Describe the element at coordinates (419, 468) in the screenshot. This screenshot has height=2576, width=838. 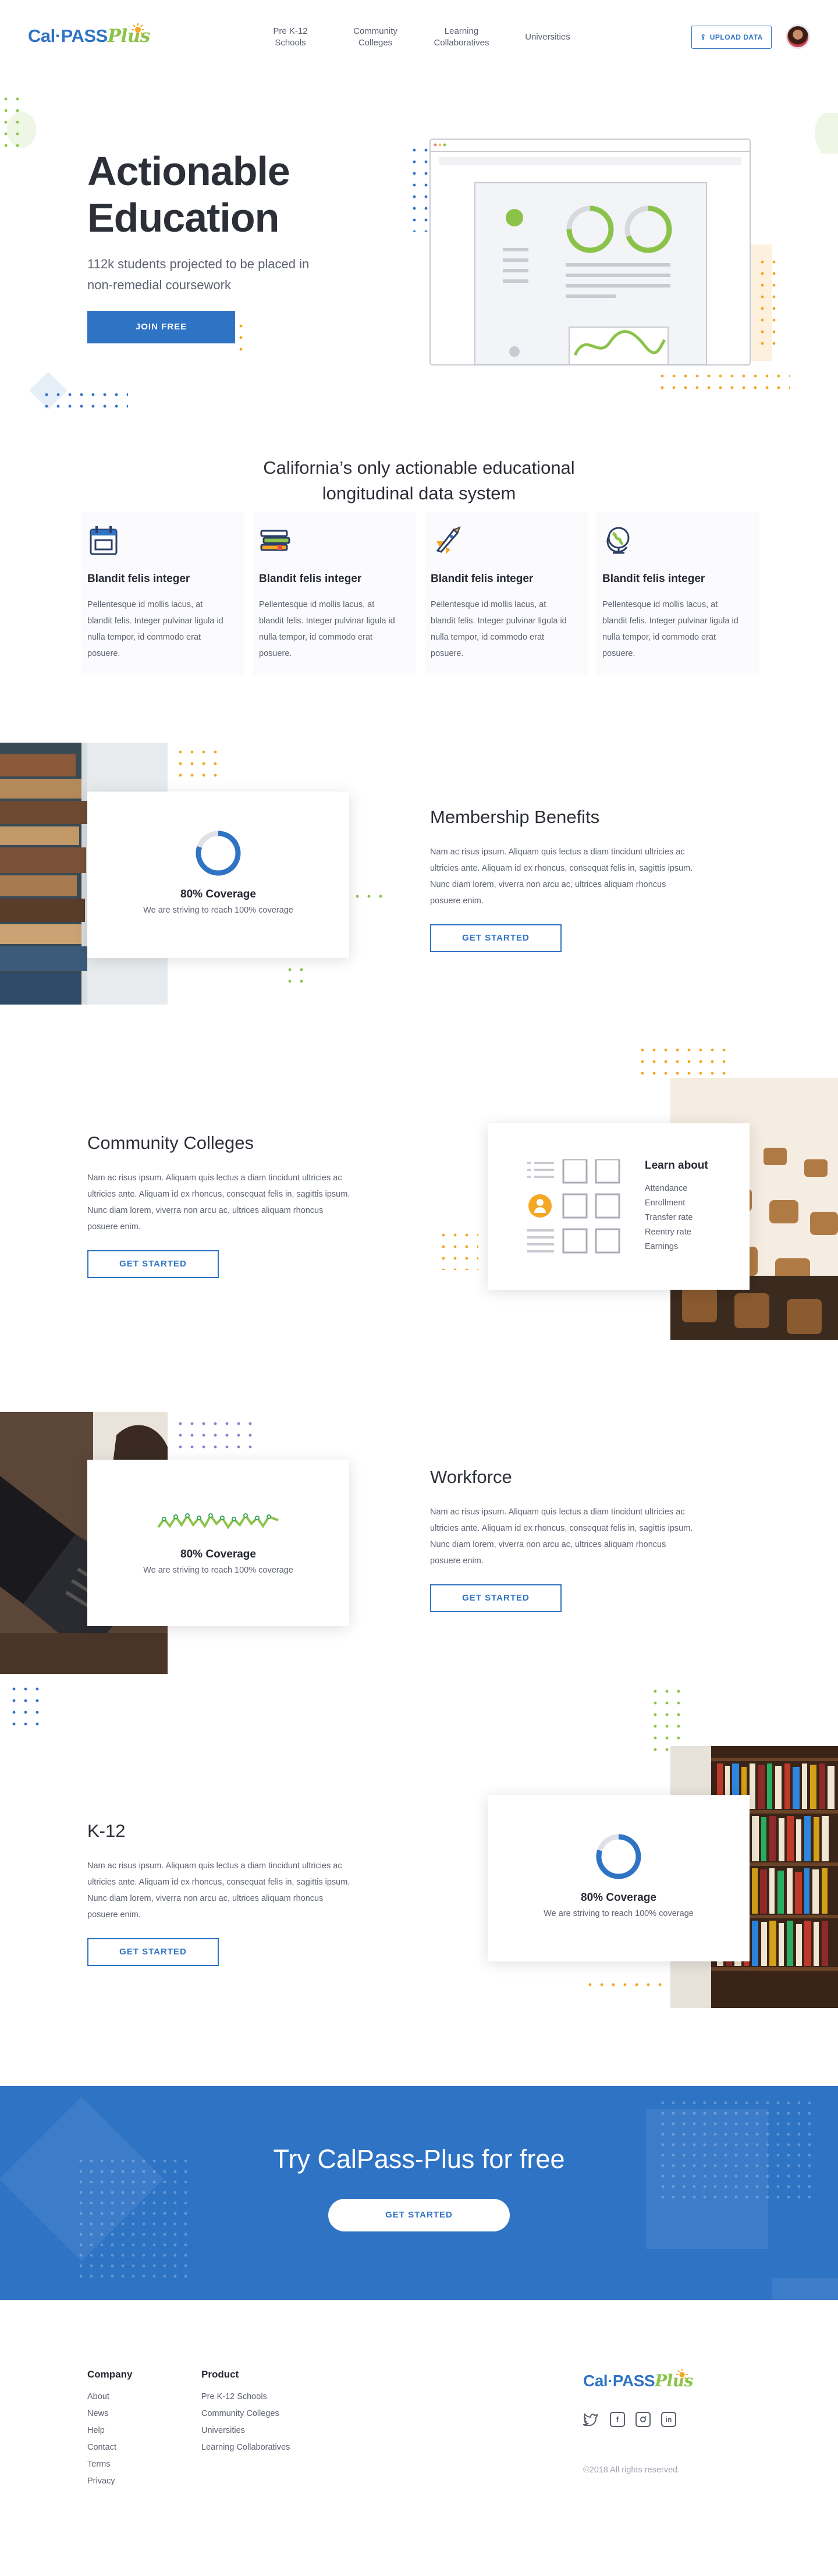
I see `intro-title-line: California’s only actionable educational` at that location.